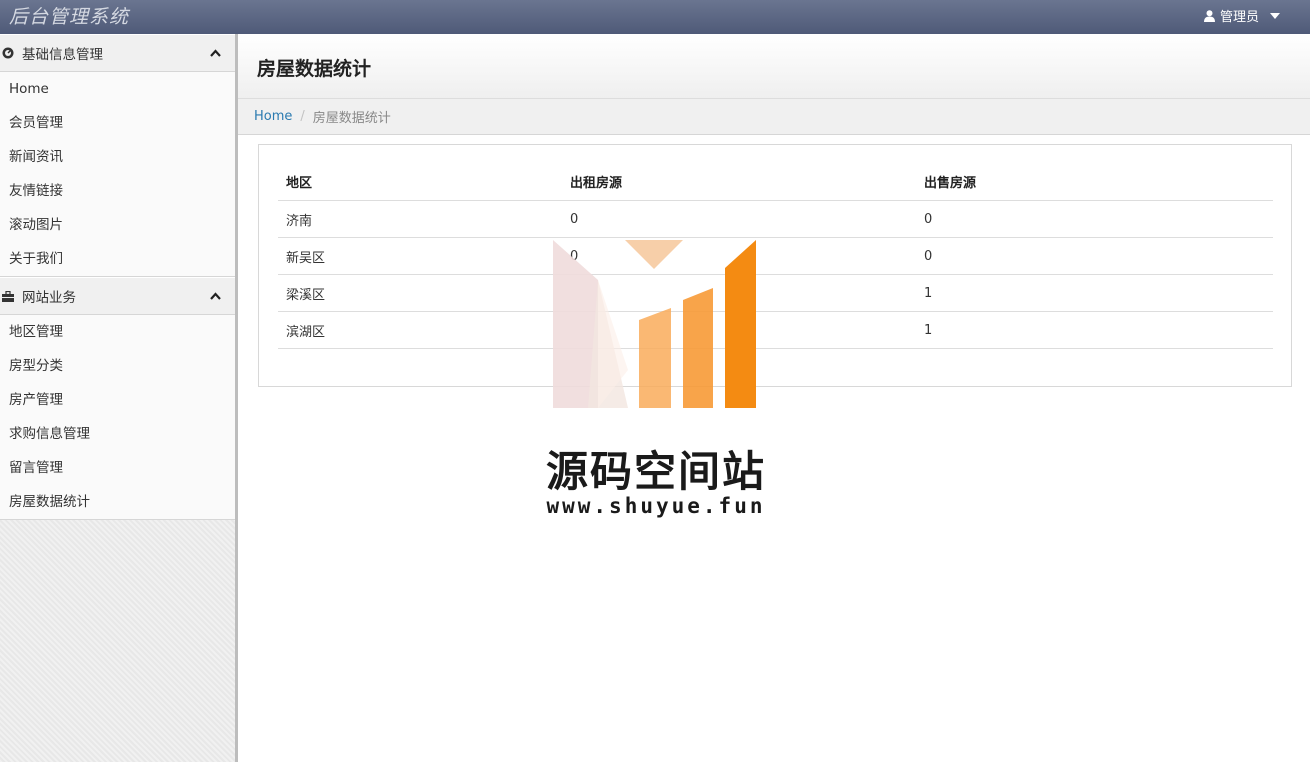 The image size is (1310, 762). I want to click on column-header-rentals: 出租房源, so click(739, 182).